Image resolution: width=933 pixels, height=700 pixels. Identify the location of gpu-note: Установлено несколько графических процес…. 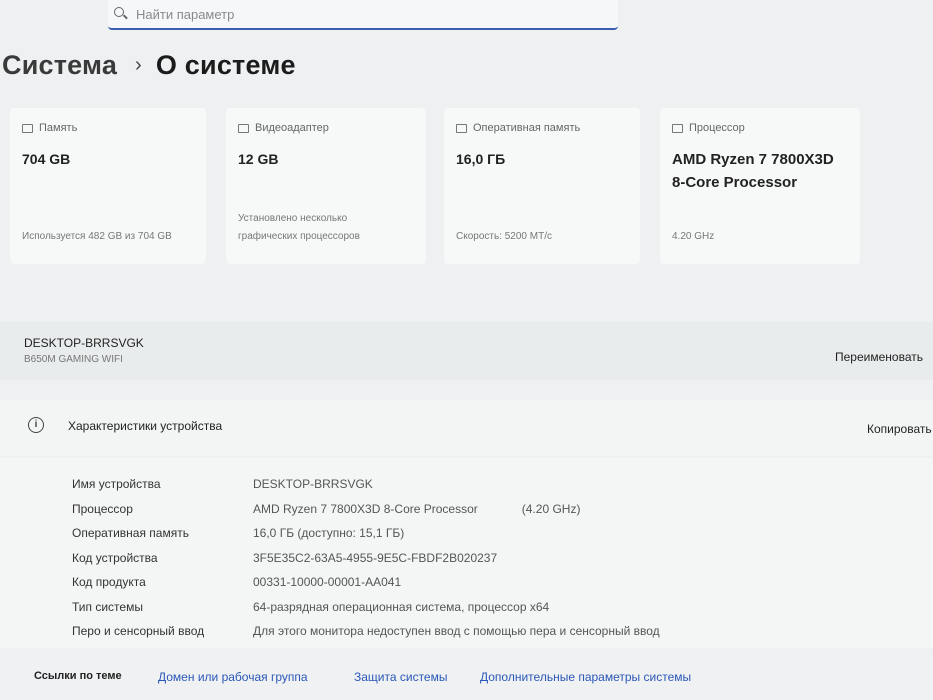
(299, 227).